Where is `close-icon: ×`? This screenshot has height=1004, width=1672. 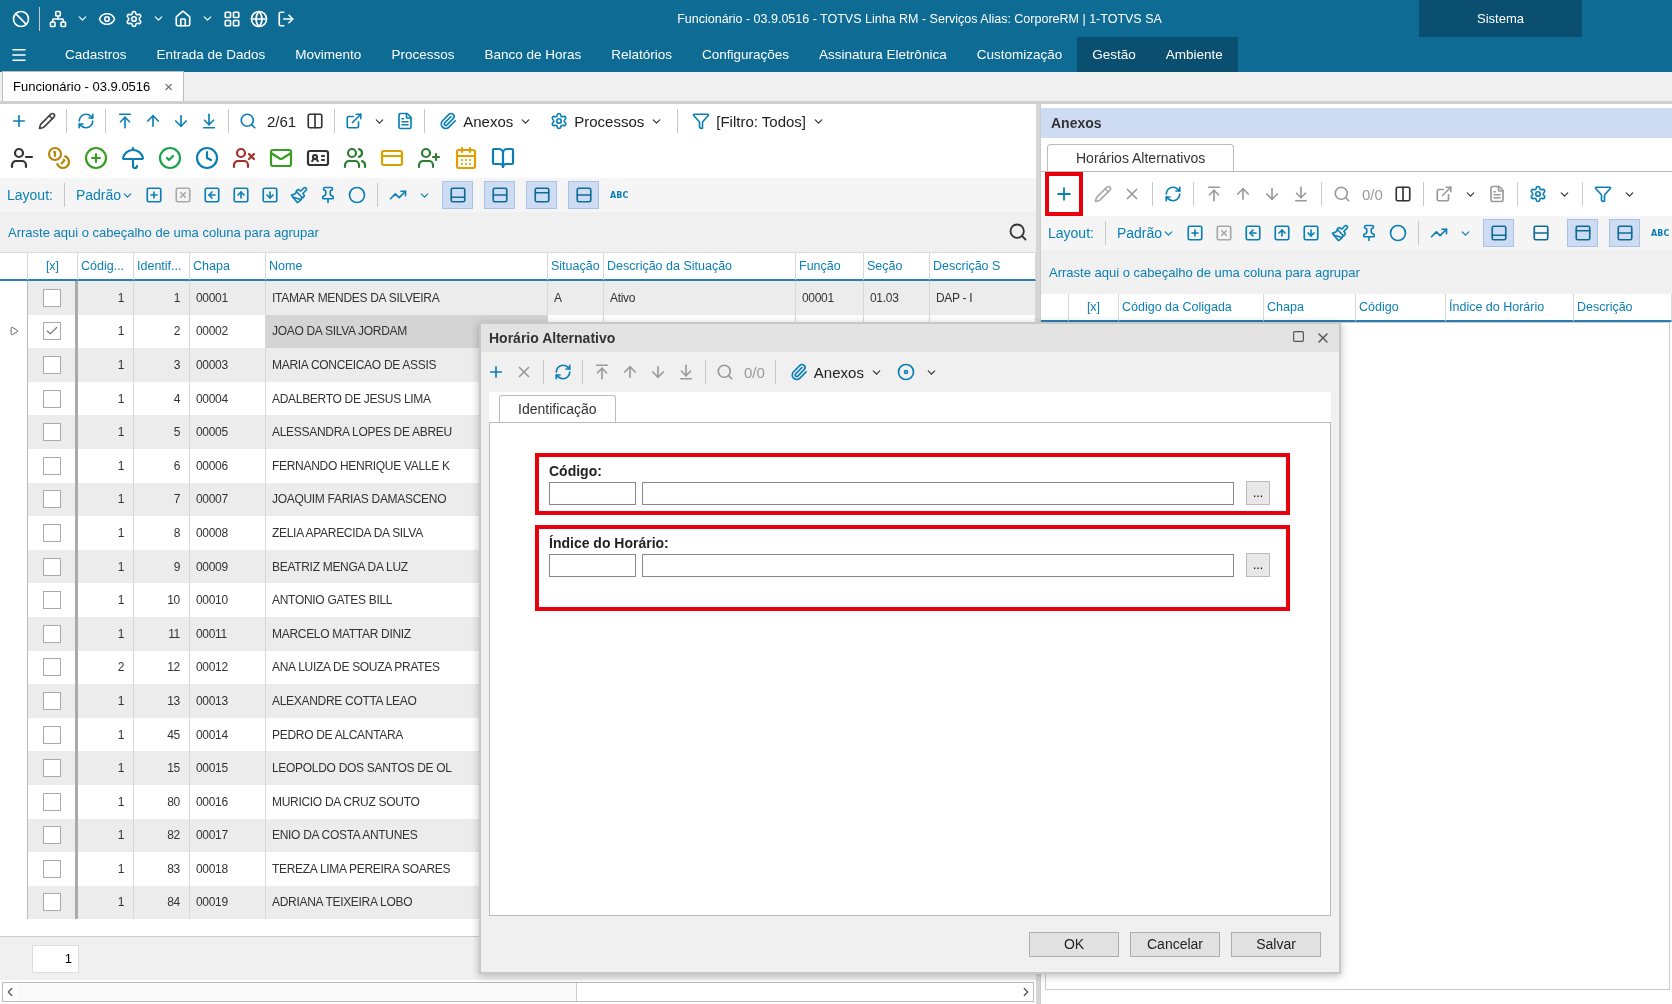
close-icon: × is located at coordinates (169, 86).